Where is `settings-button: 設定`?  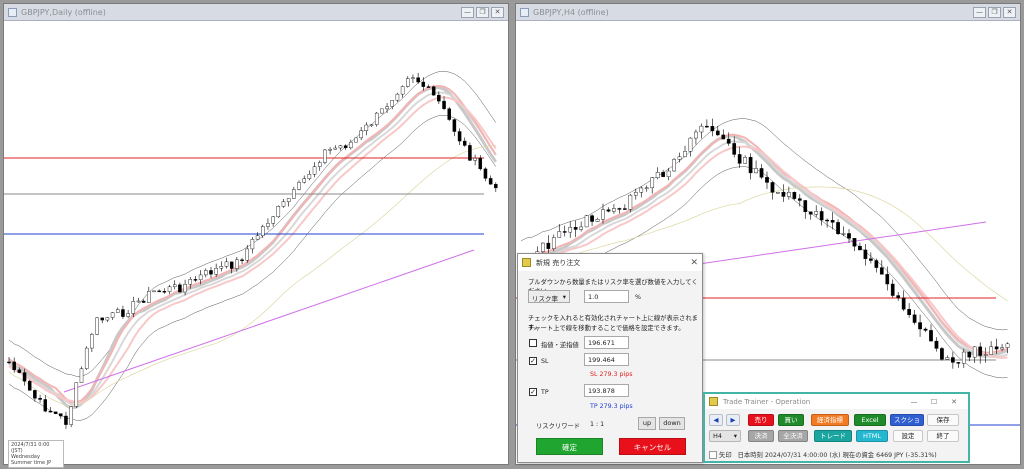
settings-button: 設定 is located at coordinates (908, 436).